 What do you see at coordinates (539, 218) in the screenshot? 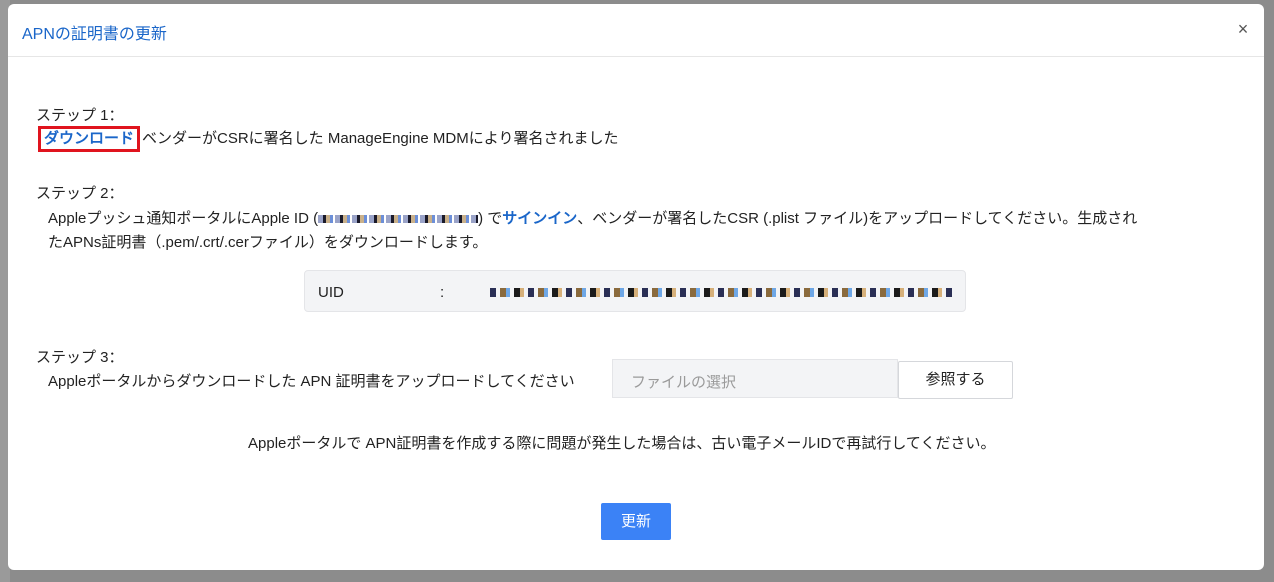
I see `signin-link: サインイン` at bounding box center [539, 218].